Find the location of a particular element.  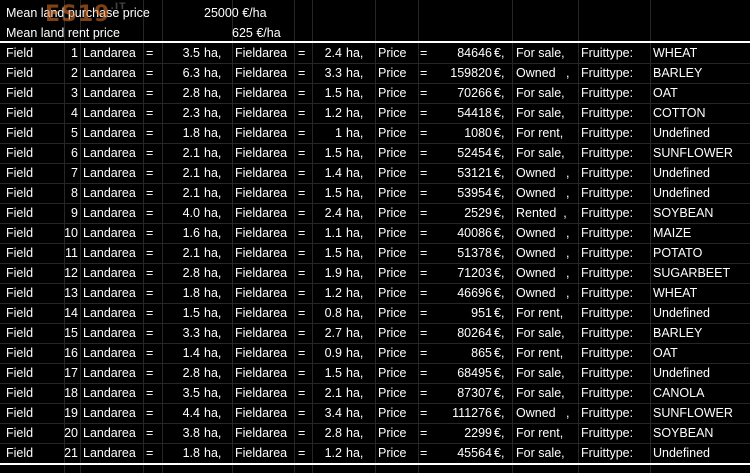

cell-num: 2 is located at coordinates (74, 73).